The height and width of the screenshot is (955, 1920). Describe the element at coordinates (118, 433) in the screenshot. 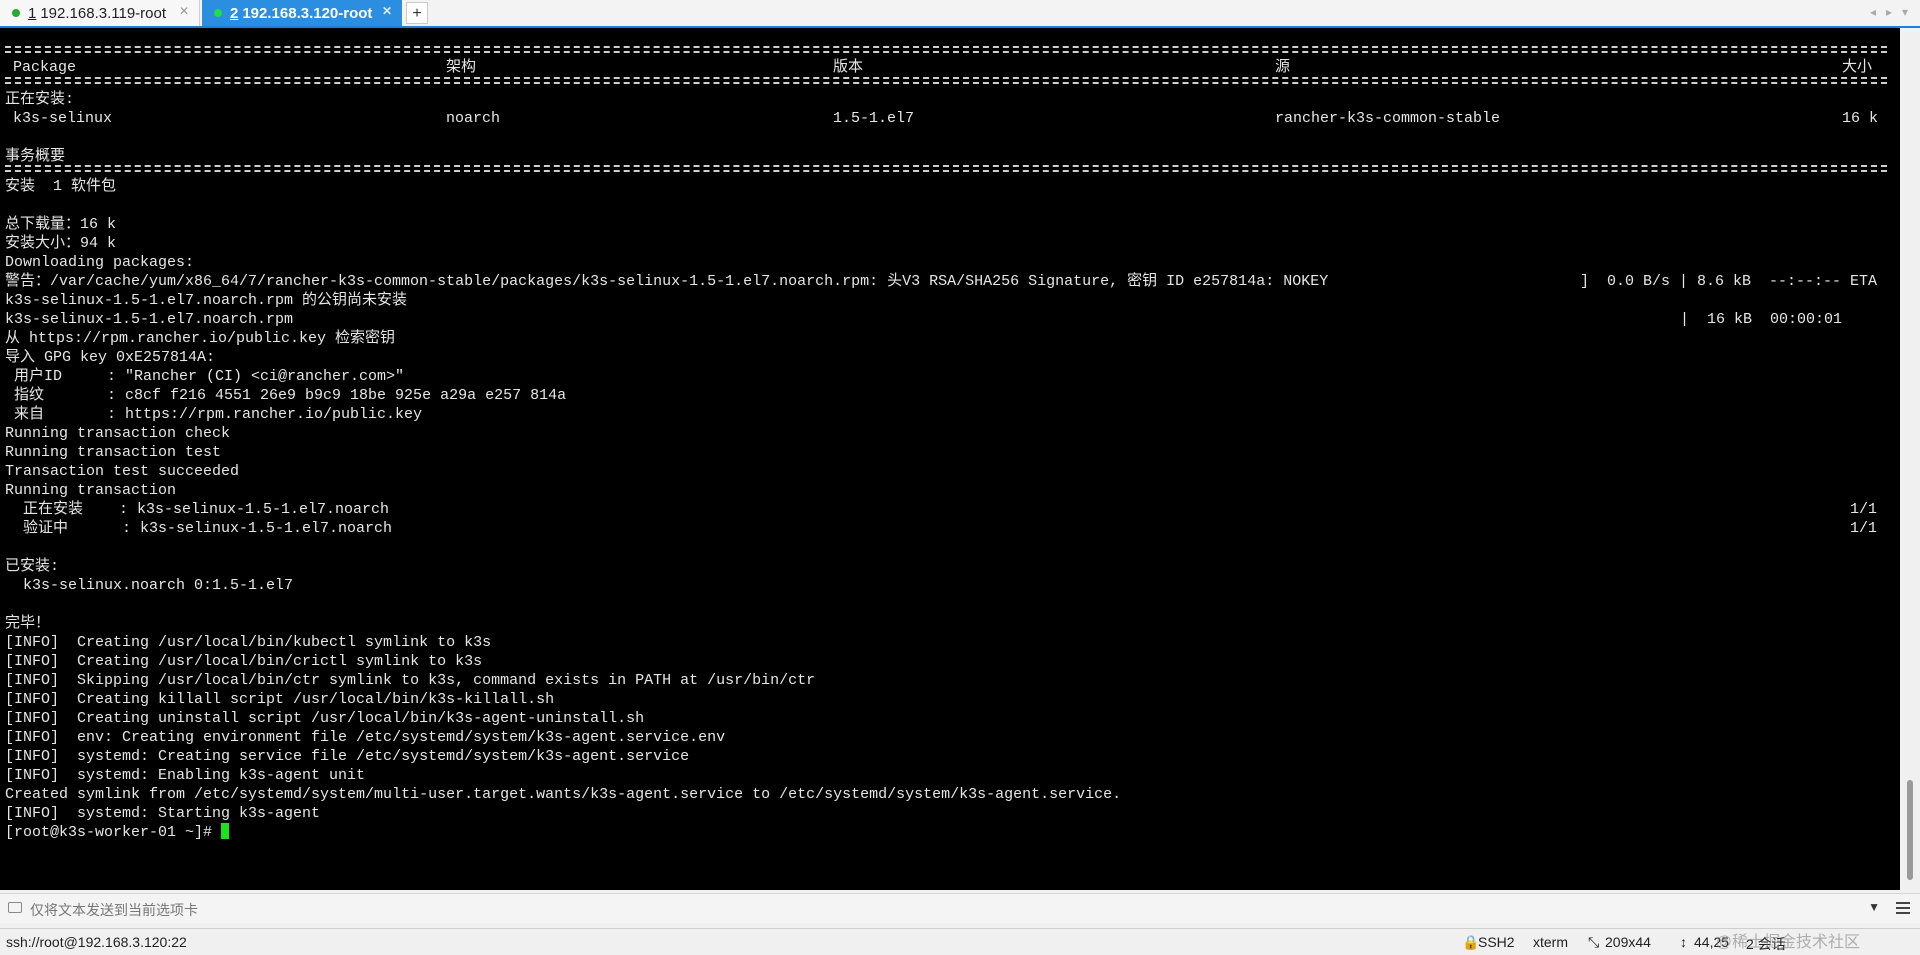

I see `tx-check-line: Running transaction check` at that location.